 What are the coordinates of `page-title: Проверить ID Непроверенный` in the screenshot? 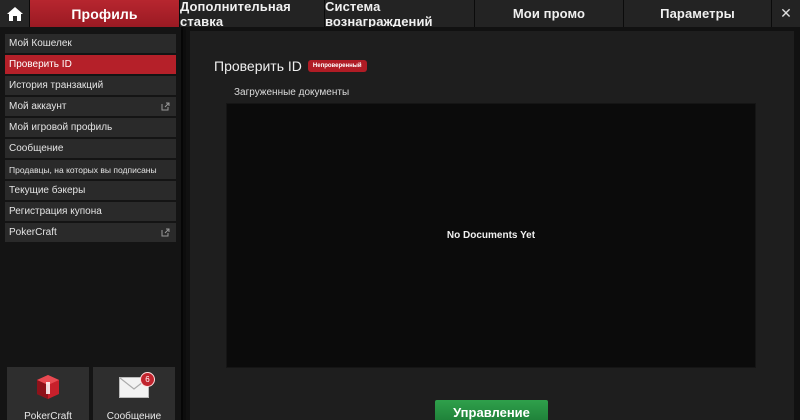 It's located at (290, 66).